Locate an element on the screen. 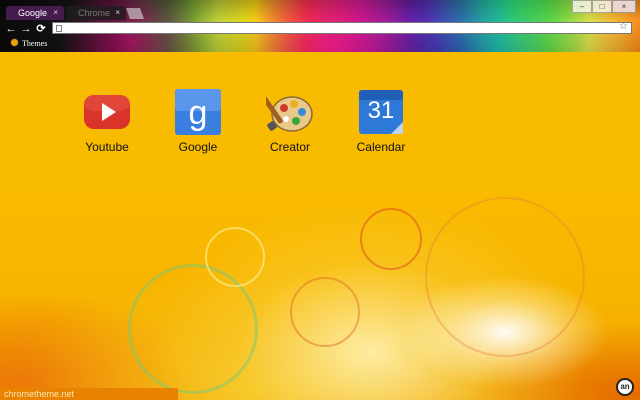 This screenshot has width=640, height=400. minimize-button: – is located at coordinates (582, 6).